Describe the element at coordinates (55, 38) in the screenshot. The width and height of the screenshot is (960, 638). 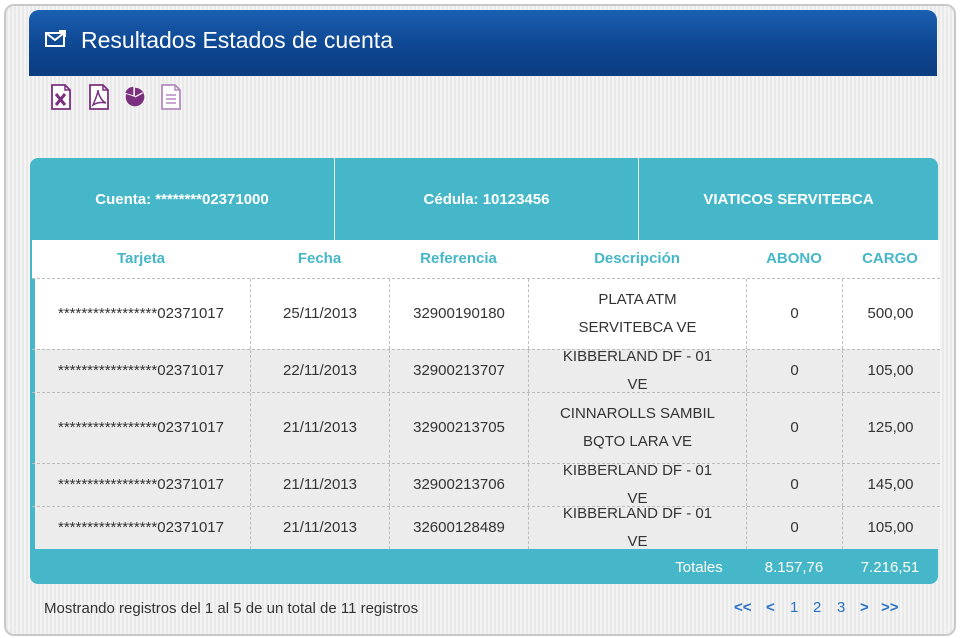
I see `mail-icon` at that location.